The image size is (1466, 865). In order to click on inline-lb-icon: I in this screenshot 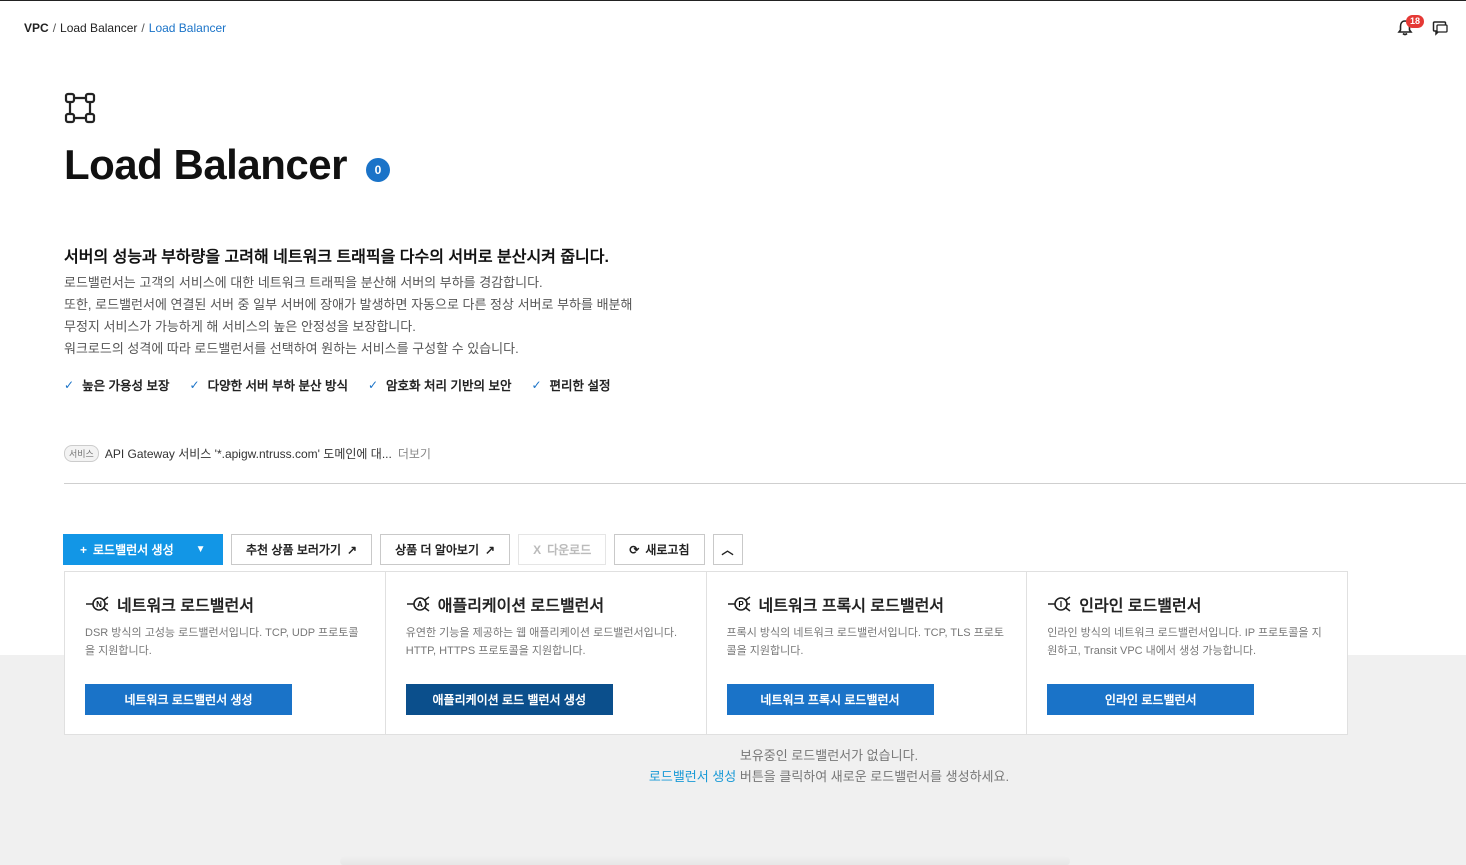, I will do `click(1059, 604)`.